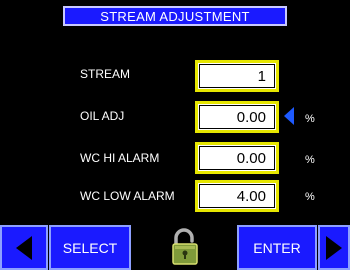 Image resolution: width=350 pixels, height=270 pixels. Describe the element at coordinates (310, 197) in the screenshot. I see `wc-low-alarm-unit: %` at that location.